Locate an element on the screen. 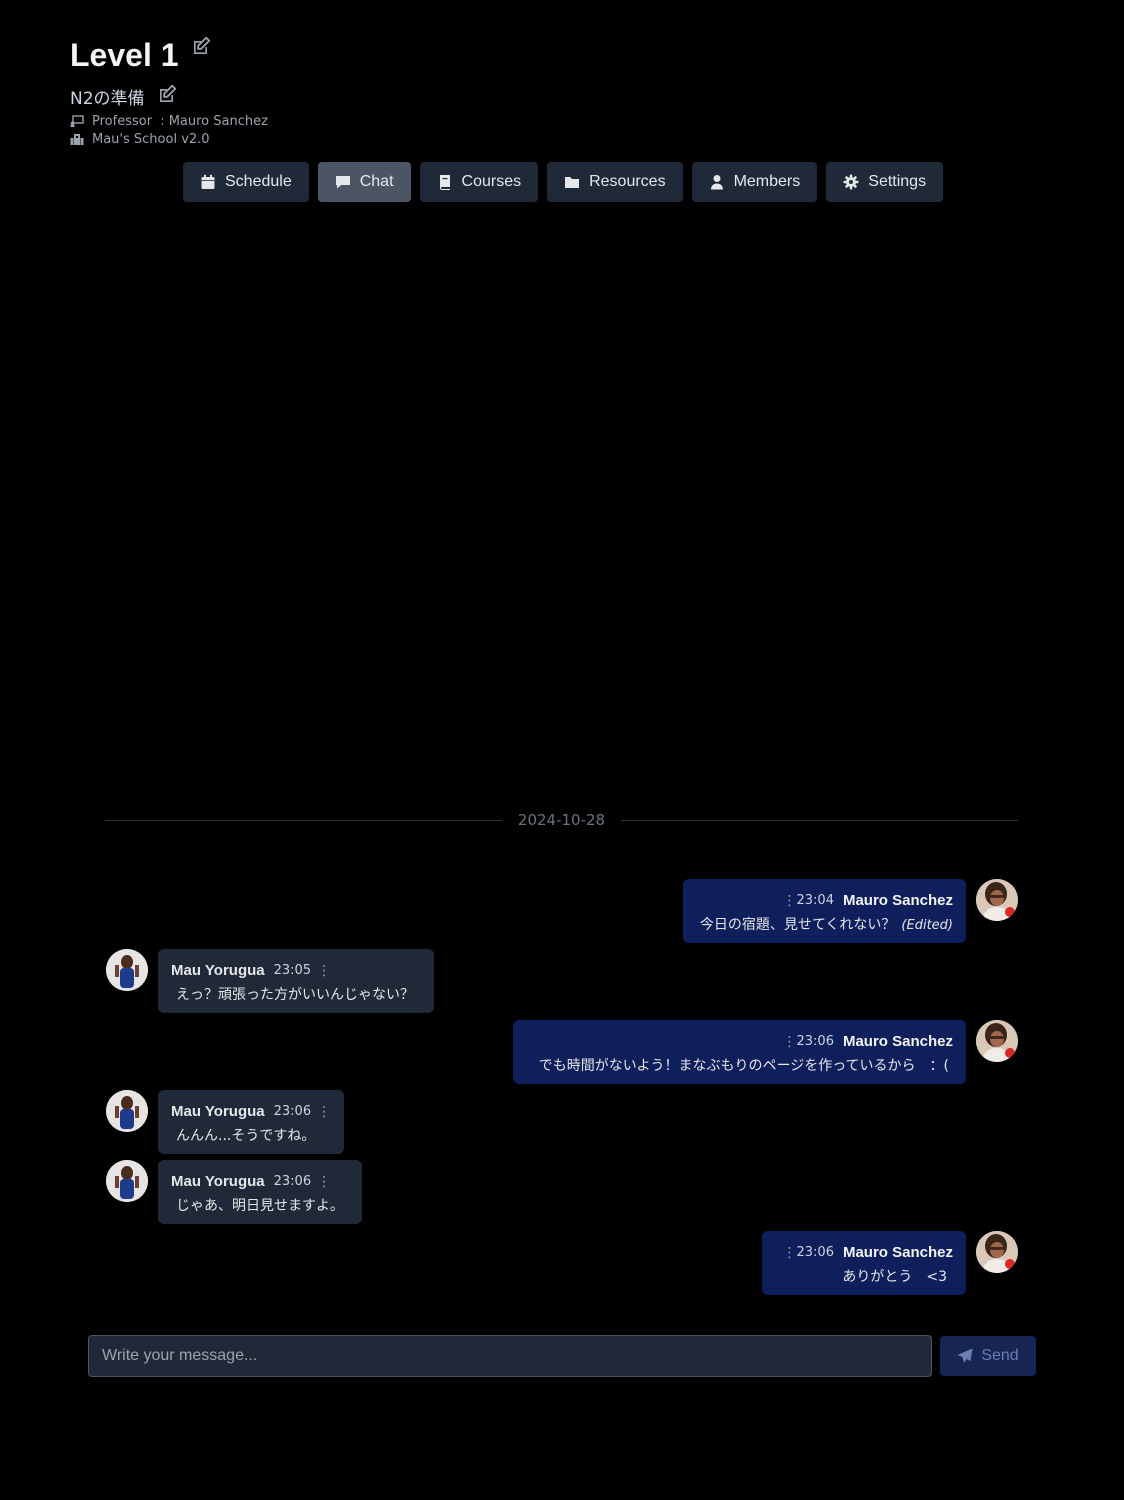 The width and height of the screenshot is (1124, 1500). tab-label: Settings is located at coordinates (897, 181).